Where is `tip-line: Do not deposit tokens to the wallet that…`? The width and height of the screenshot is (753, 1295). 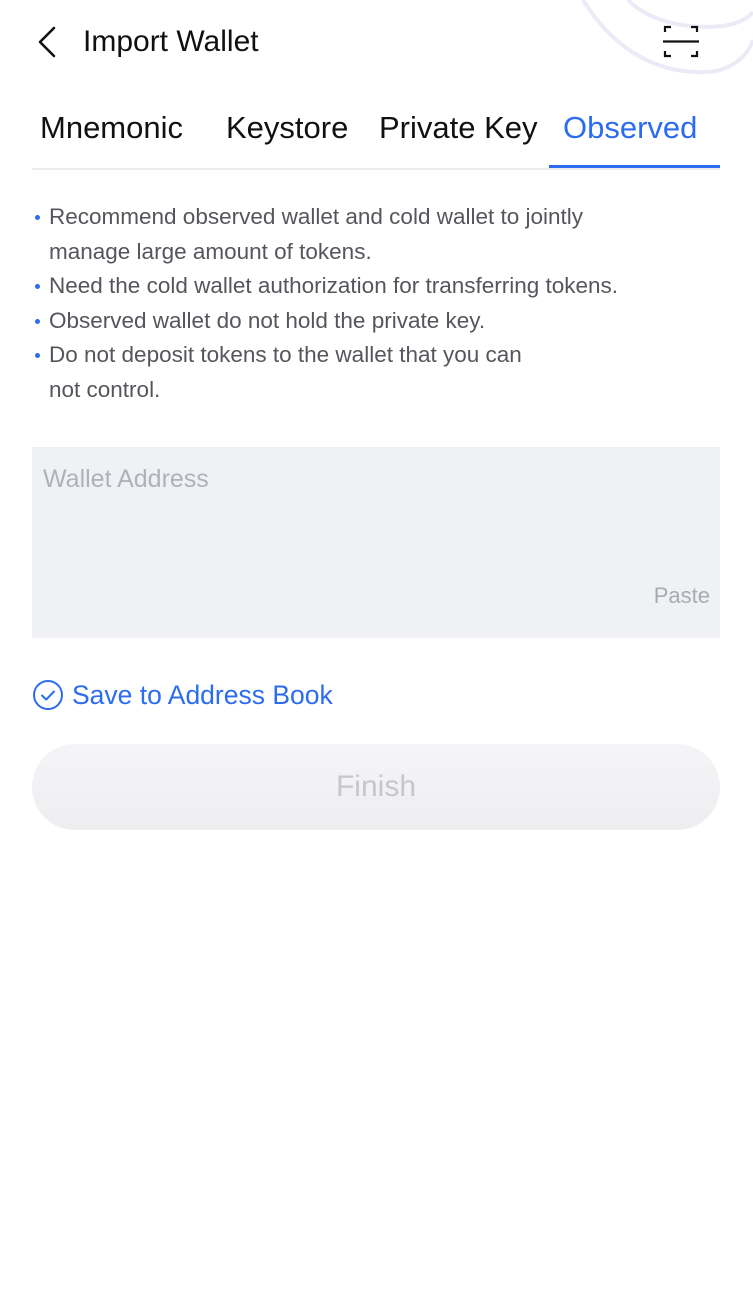
tip-line: Do not deposit tokens to the wallet that… is located at coordinates (285, 354).